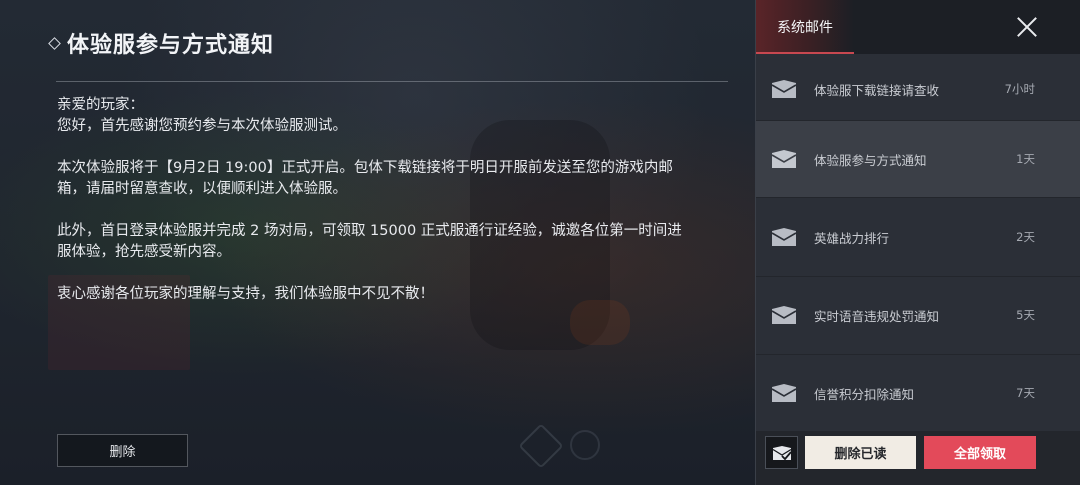 This screenshot has width=1080, height=485. Describe the element at coordinates (600, 322) in the screenshot. I see `background-character-boots` at that location.